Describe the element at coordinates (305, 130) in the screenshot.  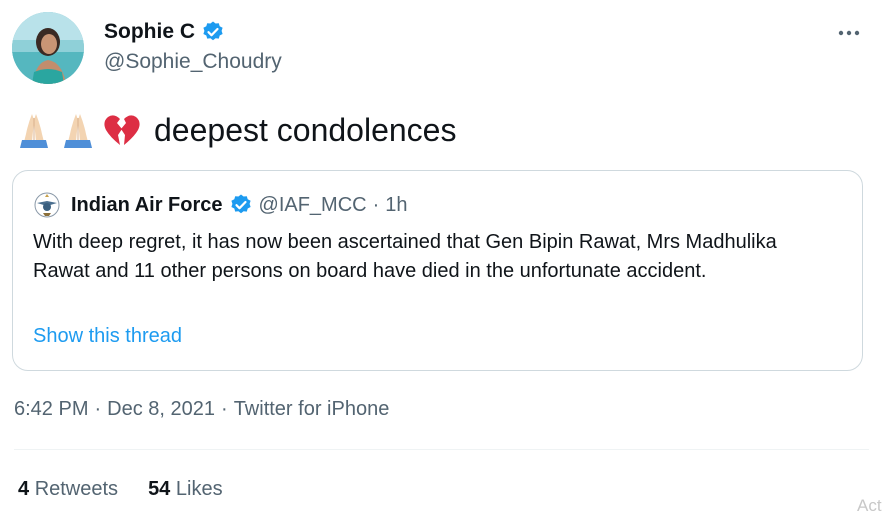
I see `tweet-body-text: deepest condolences` at that location.